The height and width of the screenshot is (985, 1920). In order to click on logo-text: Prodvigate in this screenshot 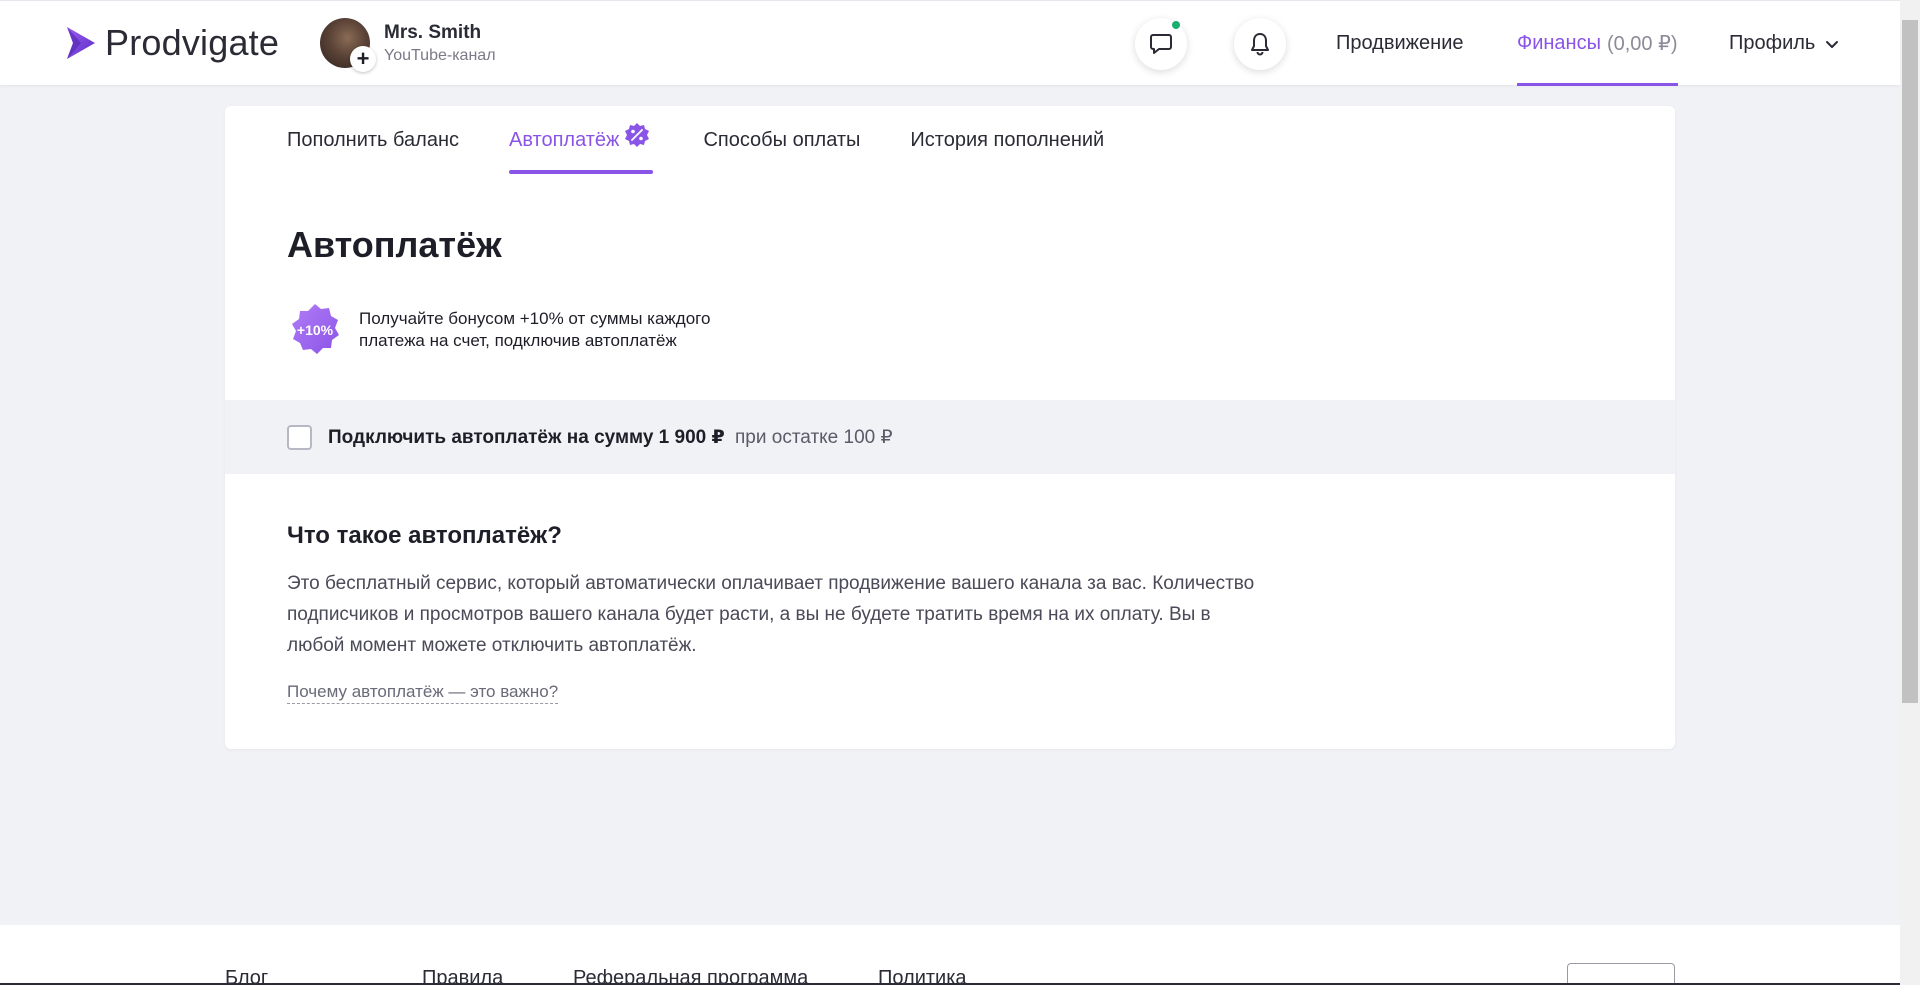, I will do `click(192, 42)`.